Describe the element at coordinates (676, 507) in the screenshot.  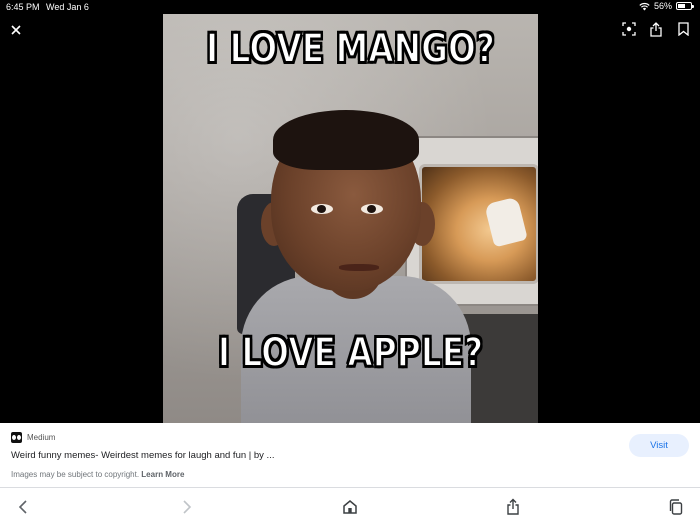
I see `tabs-icon` at that location.